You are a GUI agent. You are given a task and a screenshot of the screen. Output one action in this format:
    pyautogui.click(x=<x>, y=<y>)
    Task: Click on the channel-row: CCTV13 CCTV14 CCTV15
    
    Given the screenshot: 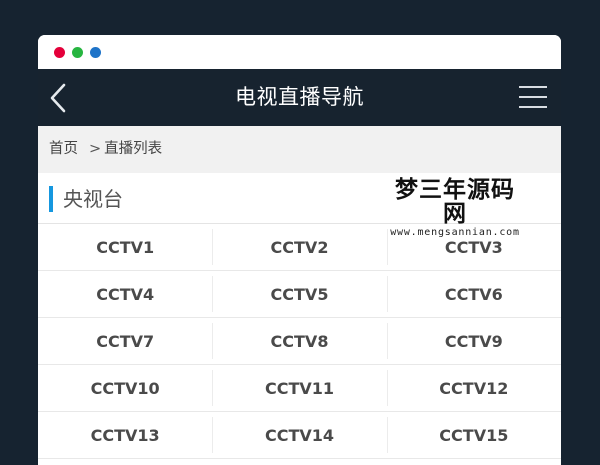 What is the action you would take?
    pyautogui.click(x=299, y=435)
    